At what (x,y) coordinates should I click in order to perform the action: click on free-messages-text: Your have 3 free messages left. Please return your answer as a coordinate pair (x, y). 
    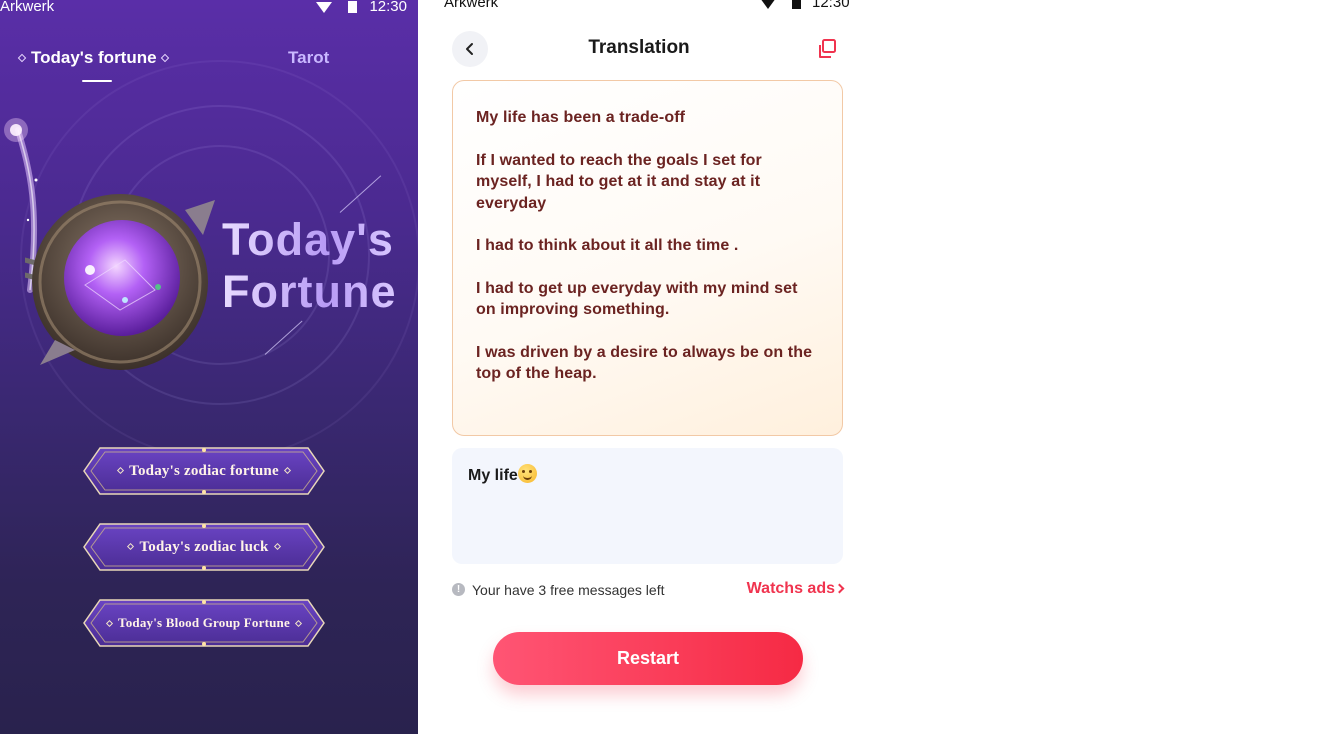
    Looking at the image, I should click on (568, 590).